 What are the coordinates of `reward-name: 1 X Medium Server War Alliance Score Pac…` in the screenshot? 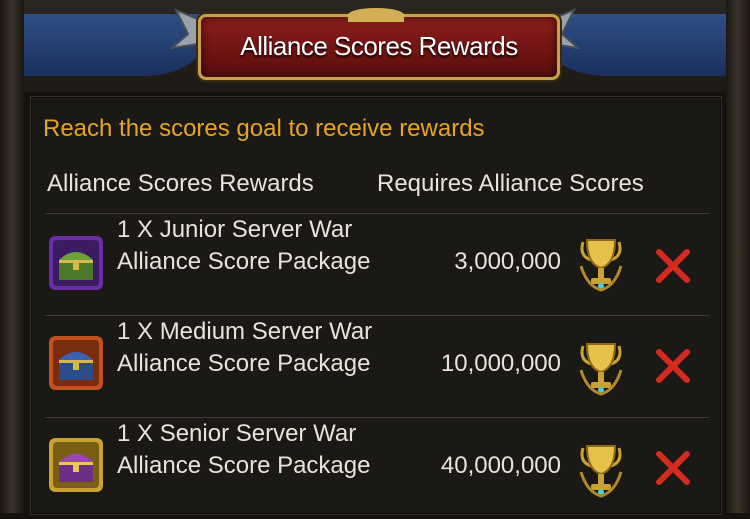 It's located at (245, 347).